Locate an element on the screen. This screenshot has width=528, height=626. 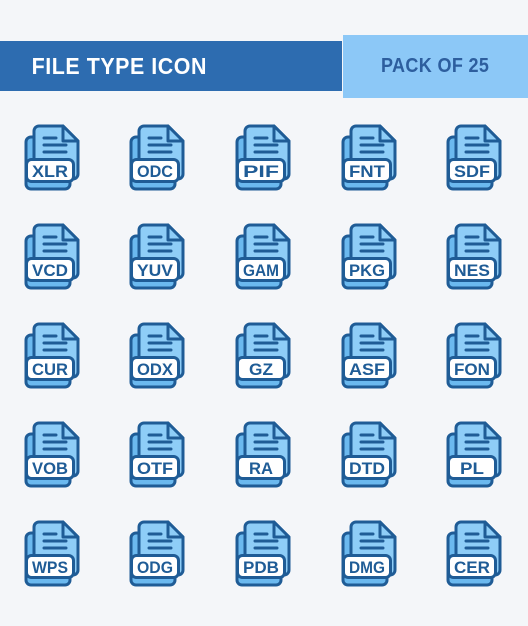
file-icon-vcd: VCD is located at coordinates (53, 257).